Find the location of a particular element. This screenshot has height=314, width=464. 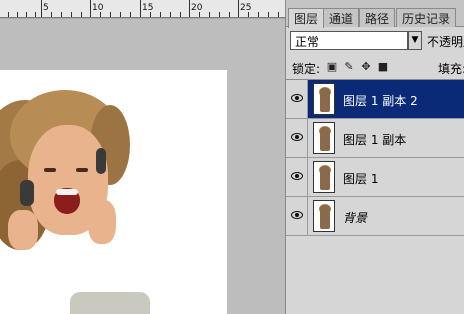

layer-row: 图层 1 is located at coordinates (375, 177).